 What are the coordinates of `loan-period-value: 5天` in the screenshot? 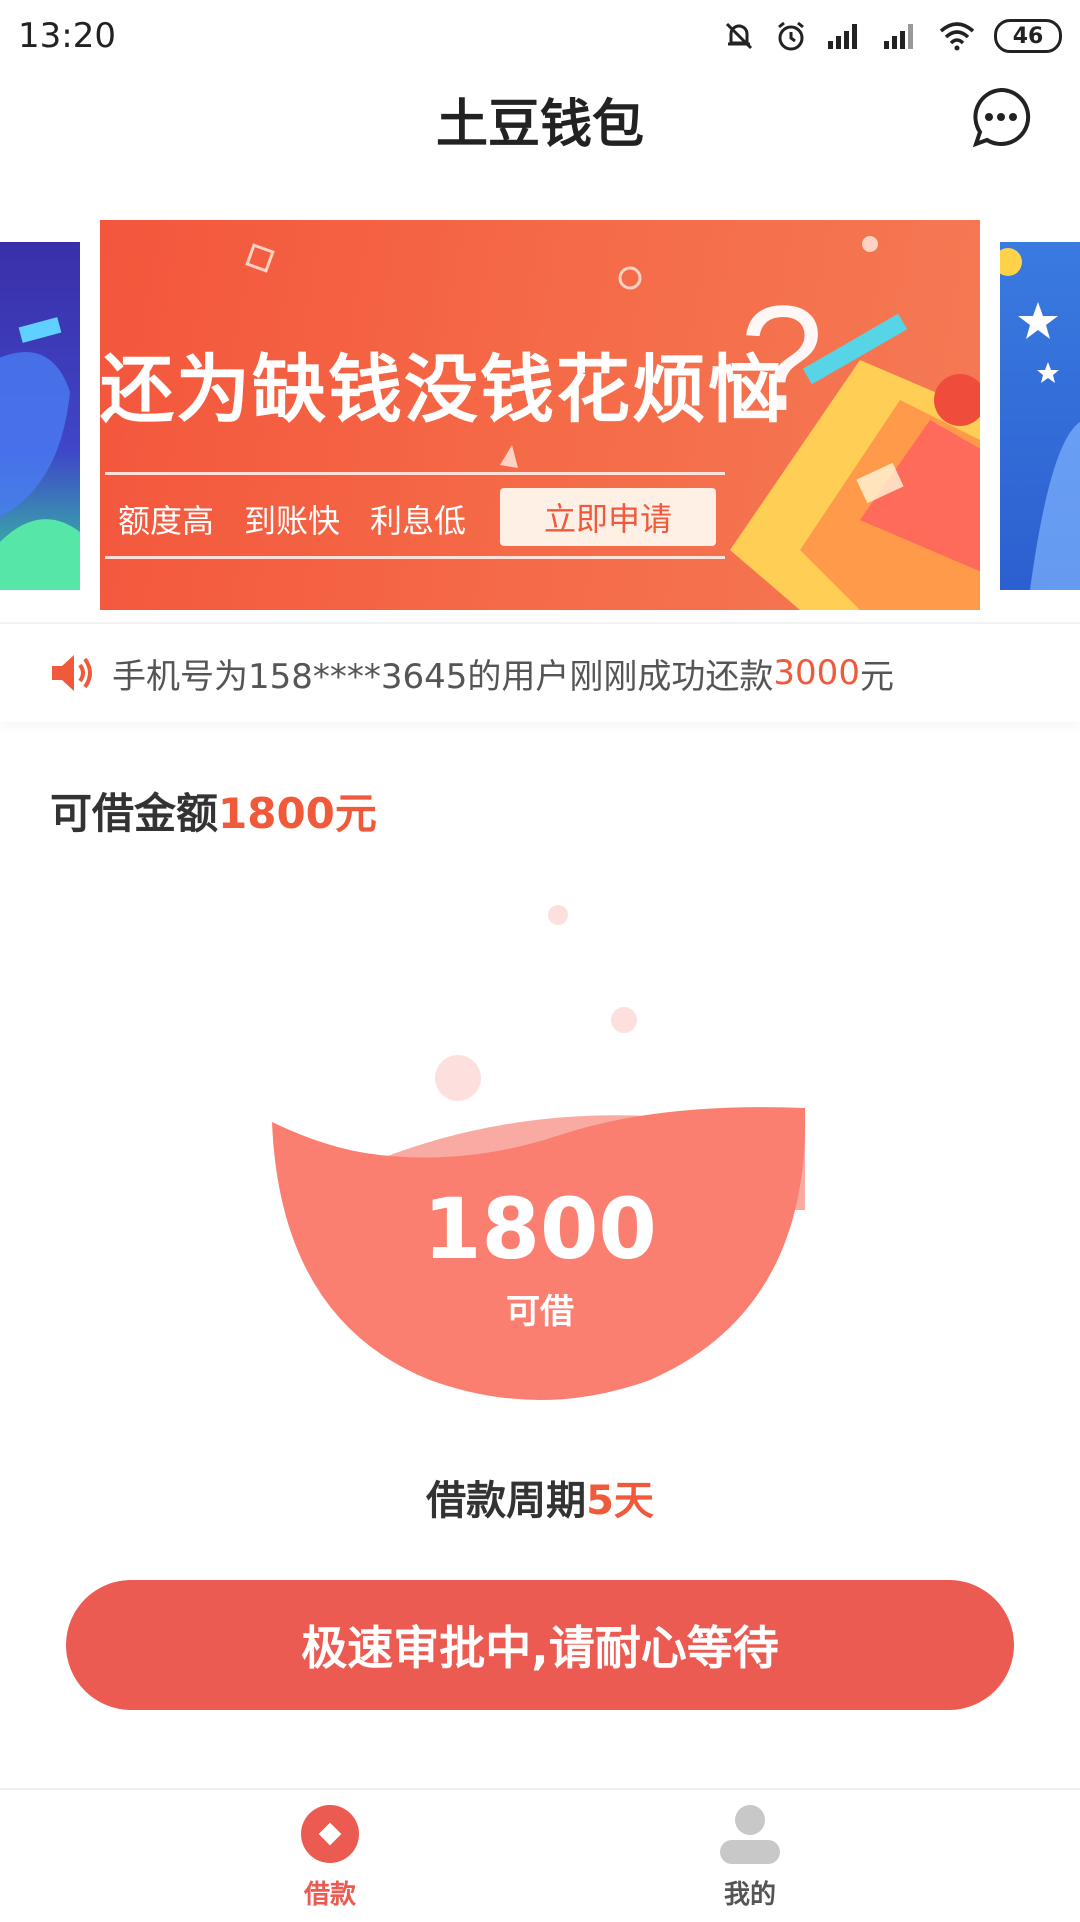 It's located at (620, 1501).